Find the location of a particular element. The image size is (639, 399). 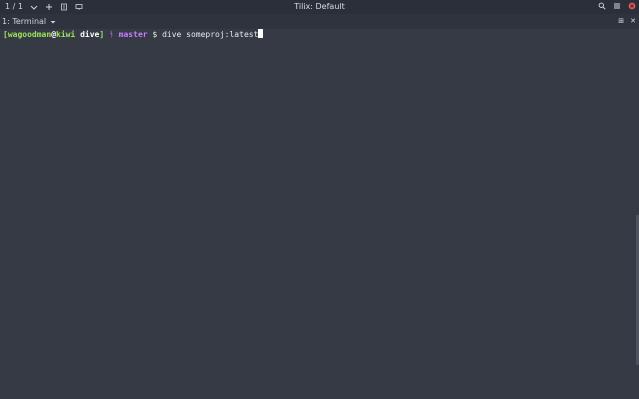

menu-icon is located at coordinates (617, 6).